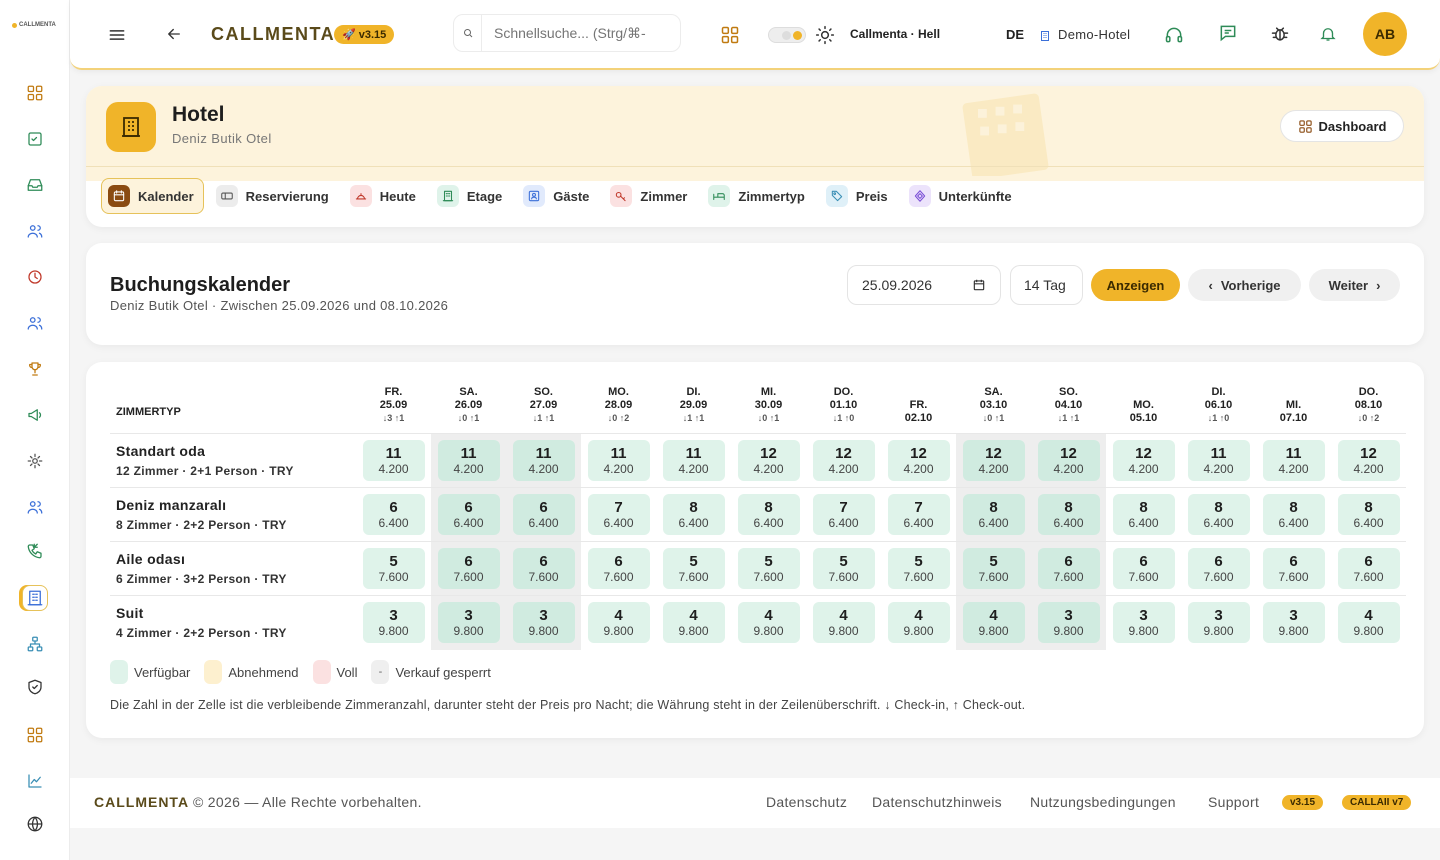 The width and height of the screenshot is (1440, 860). I want to click on tab-kalender: Kalender, so click(152, 196).